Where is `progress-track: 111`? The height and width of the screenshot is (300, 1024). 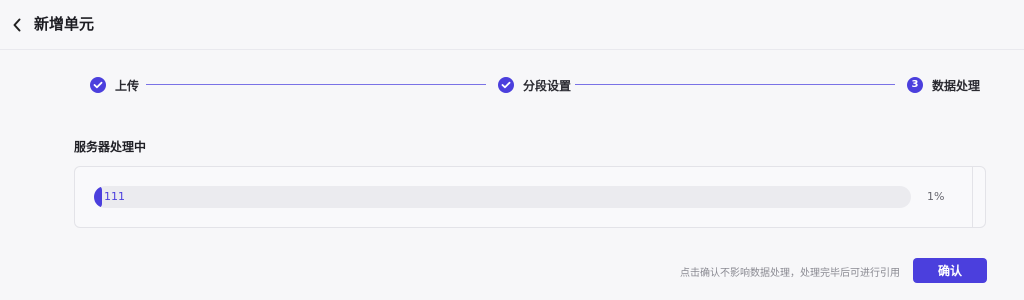 progress-track: 111 is located at coordinates (502, 197).